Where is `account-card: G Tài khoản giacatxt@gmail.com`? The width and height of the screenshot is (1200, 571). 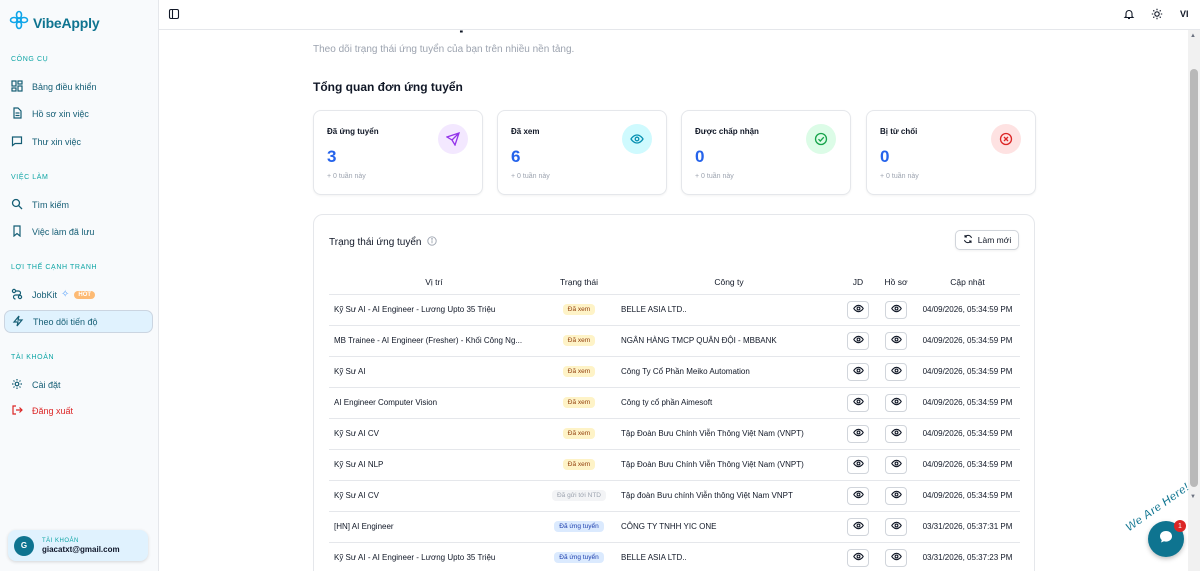 account-card: G Tài khoản giacatxt@gmail.com is located at coordinates (78, 545).